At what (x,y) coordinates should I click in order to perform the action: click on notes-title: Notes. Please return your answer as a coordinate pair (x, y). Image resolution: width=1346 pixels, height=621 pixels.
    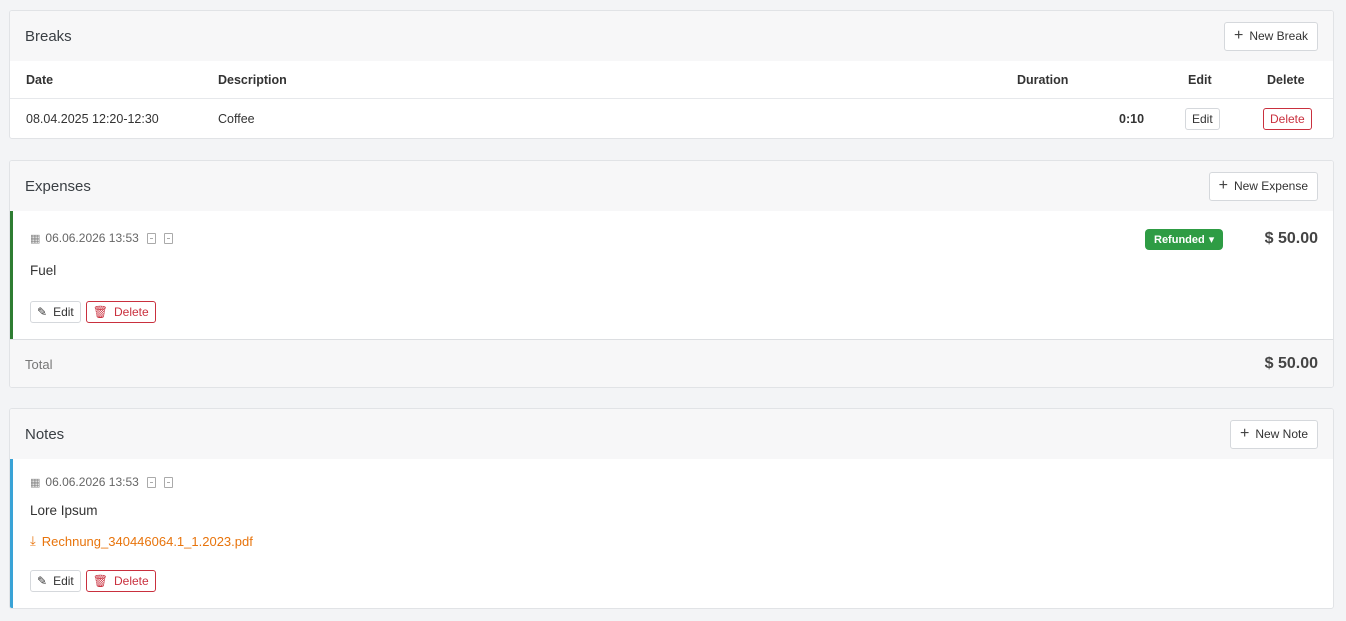
    Looking at the image, I should click on (45, 434).